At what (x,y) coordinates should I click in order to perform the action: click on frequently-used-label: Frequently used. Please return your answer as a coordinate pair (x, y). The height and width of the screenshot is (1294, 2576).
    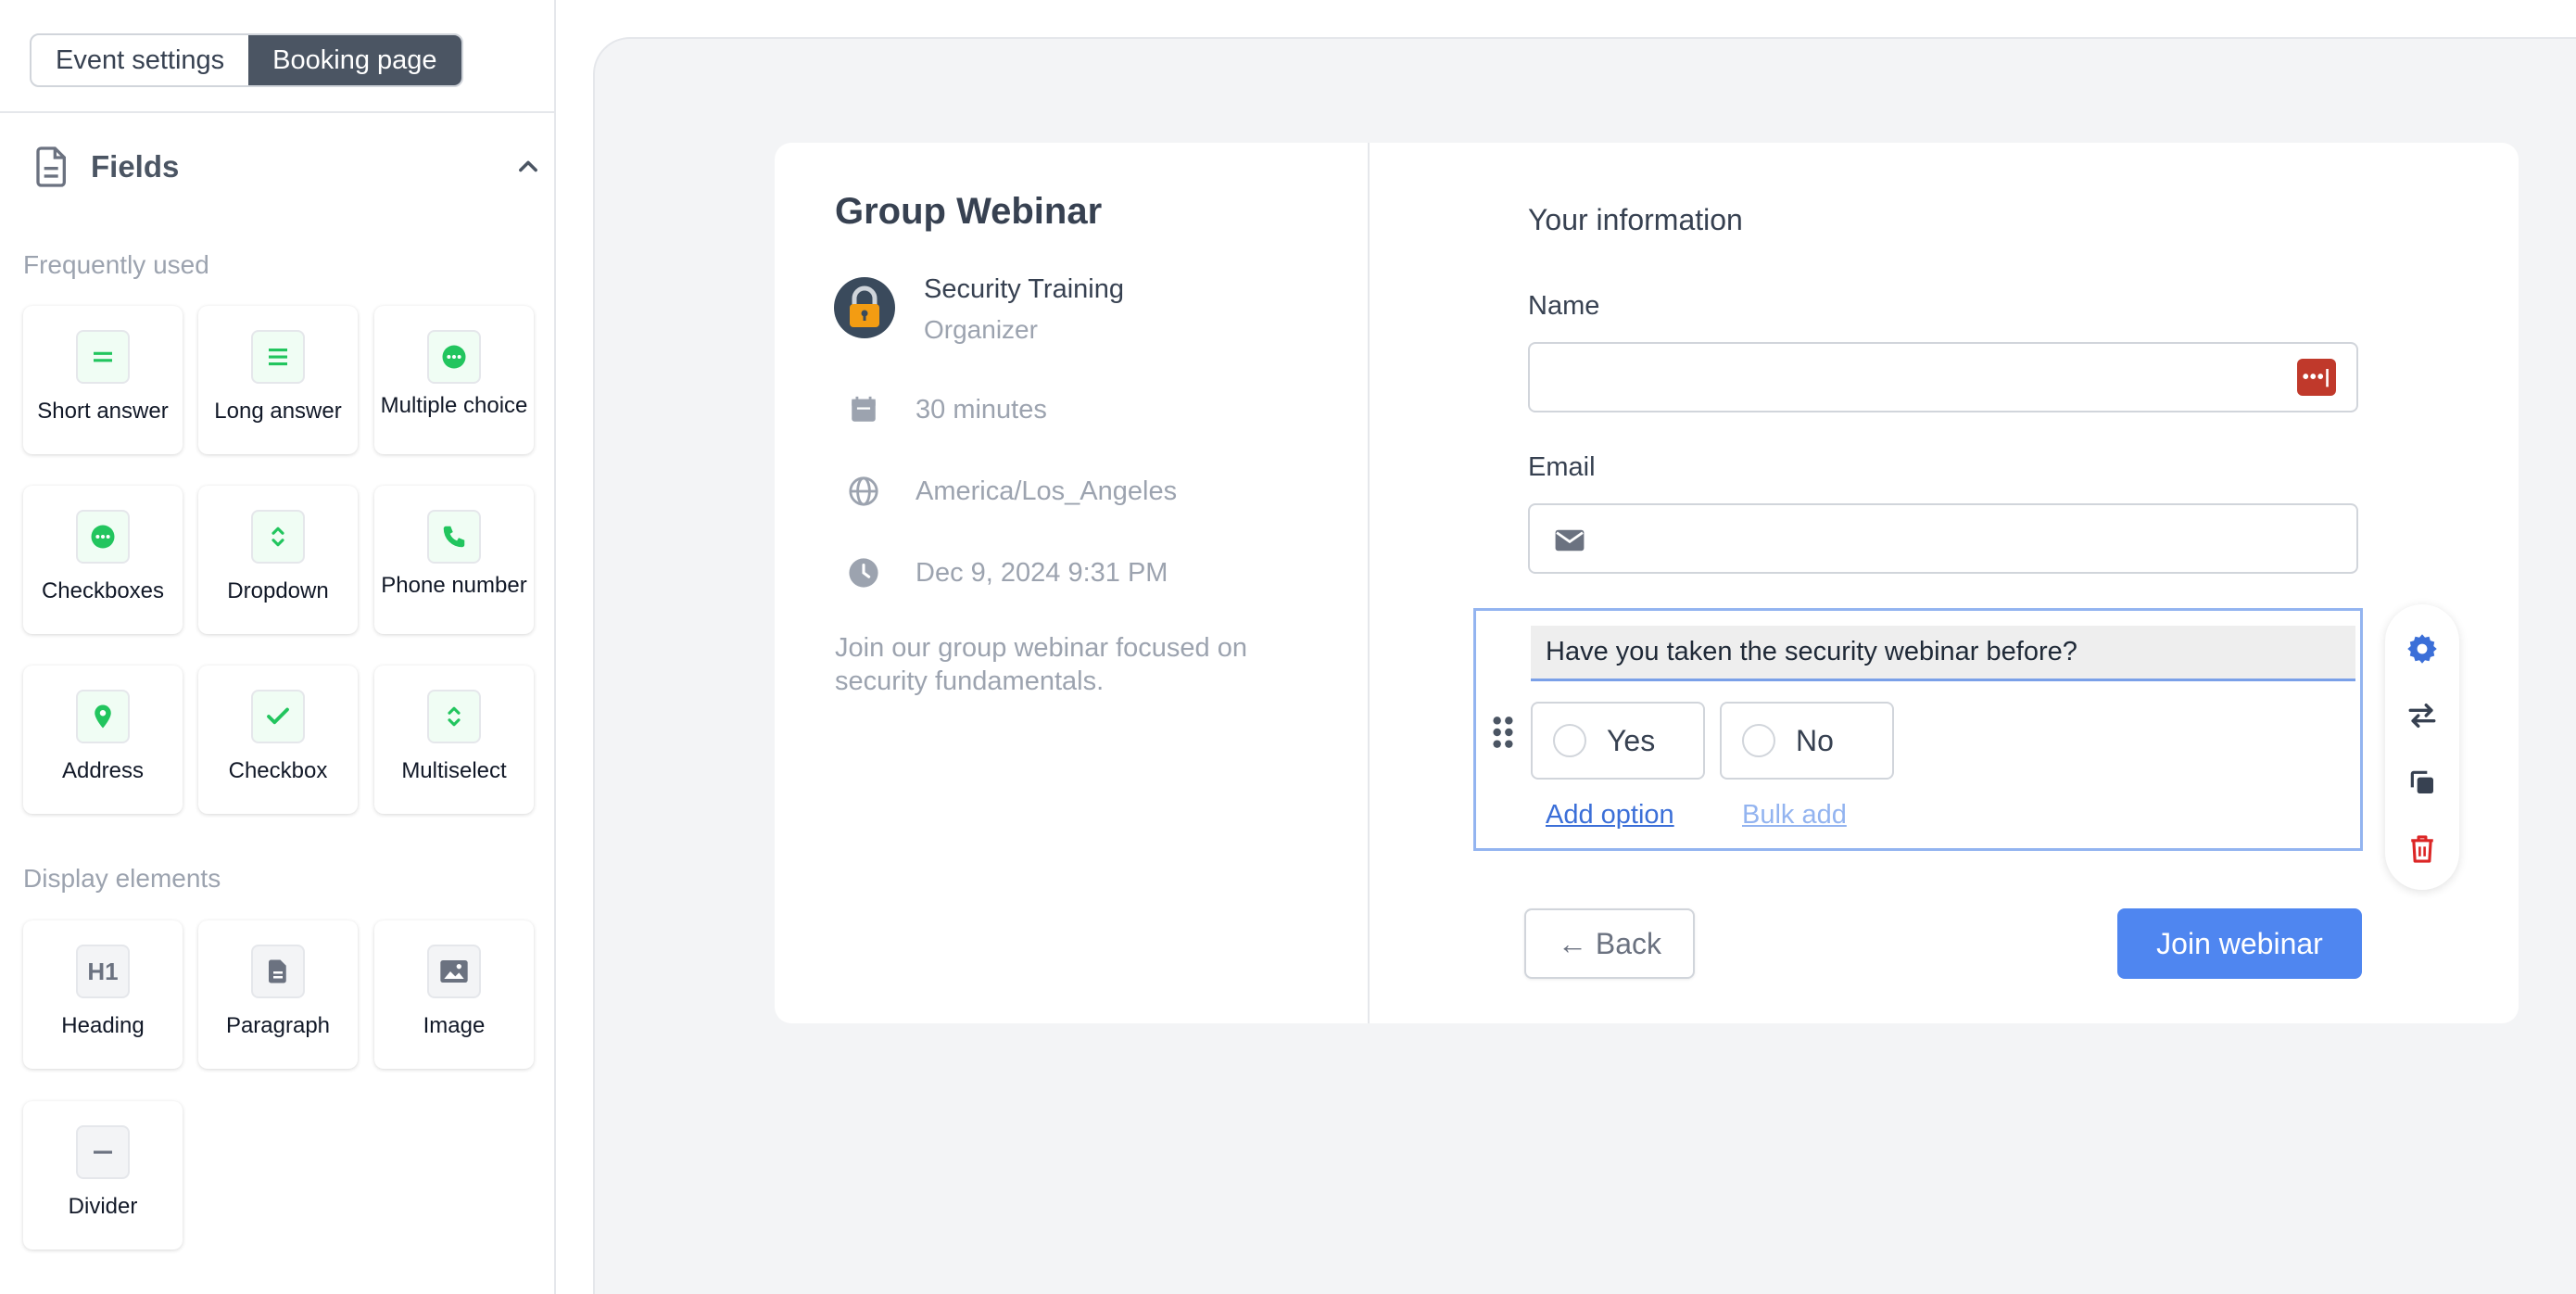
    Looking at the image, I should click on (116, 264).